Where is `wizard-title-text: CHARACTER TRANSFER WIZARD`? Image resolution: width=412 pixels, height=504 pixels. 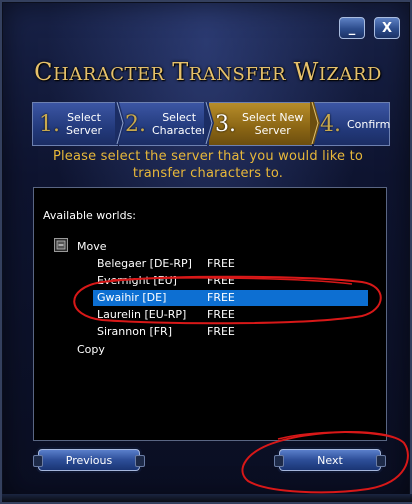
wizard-title-text: CHARACTER TRANSFER WIZARD is located at coordinates (208, 72).